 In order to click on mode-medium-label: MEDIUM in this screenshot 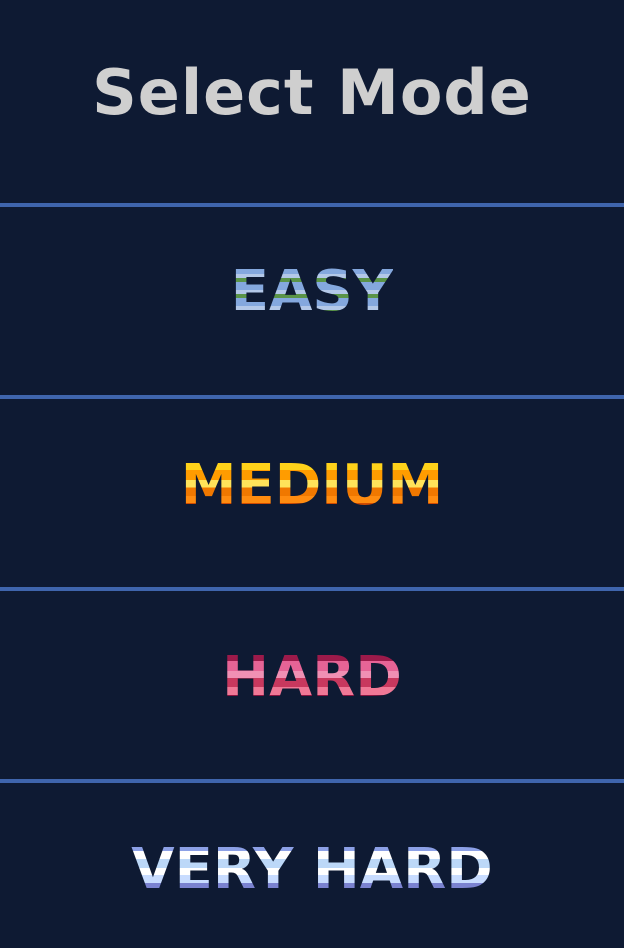, I will do `click(312, 486)`.